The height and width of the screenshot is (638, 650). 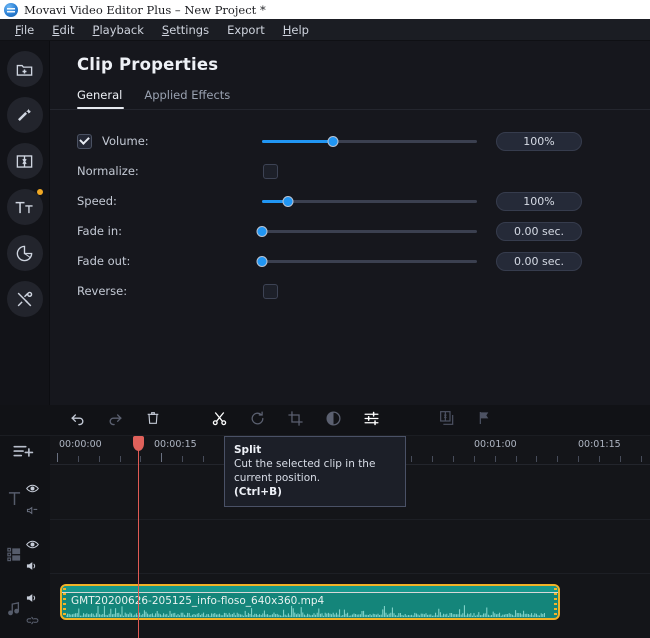 I want to click on fade-out-slider, so click(x=366, y=261).